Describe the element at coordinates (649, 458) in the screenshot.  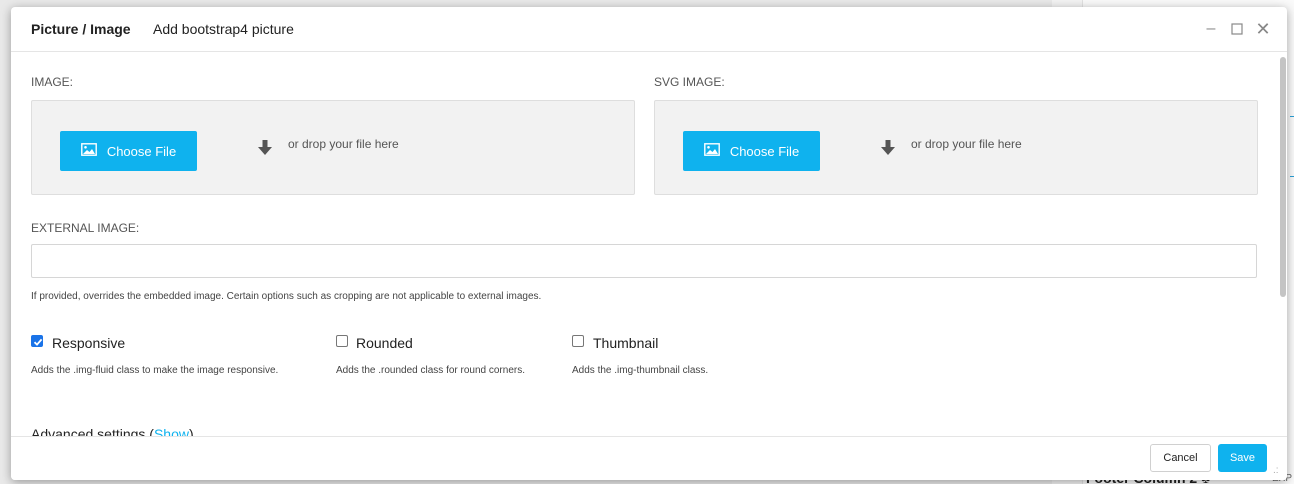
I see `dialog-footer: Cancel Save .:` at that location.